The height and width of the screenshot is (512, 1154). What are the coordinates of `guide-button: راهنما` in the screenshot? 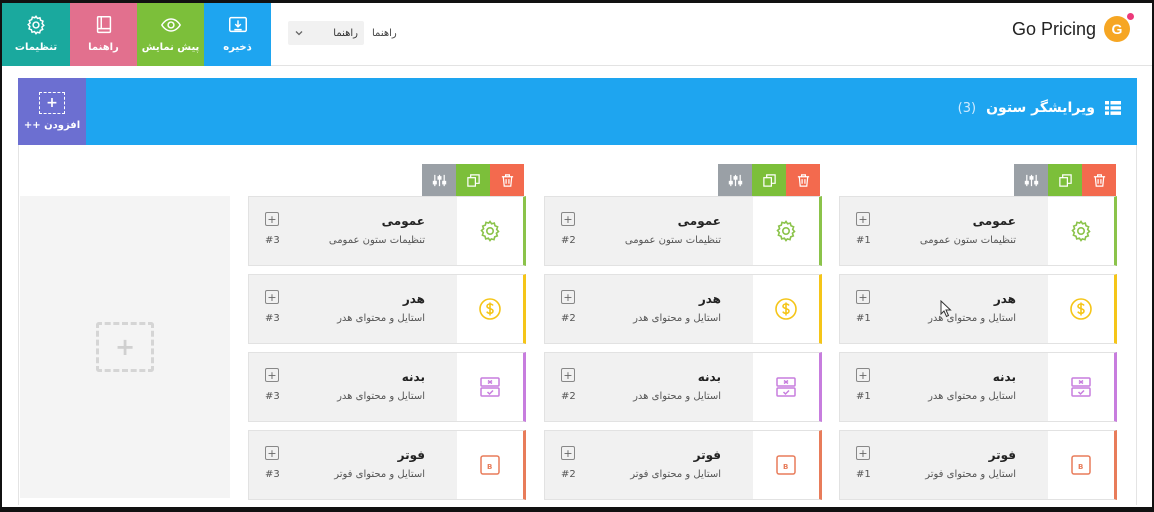 It's located at (103, 33).